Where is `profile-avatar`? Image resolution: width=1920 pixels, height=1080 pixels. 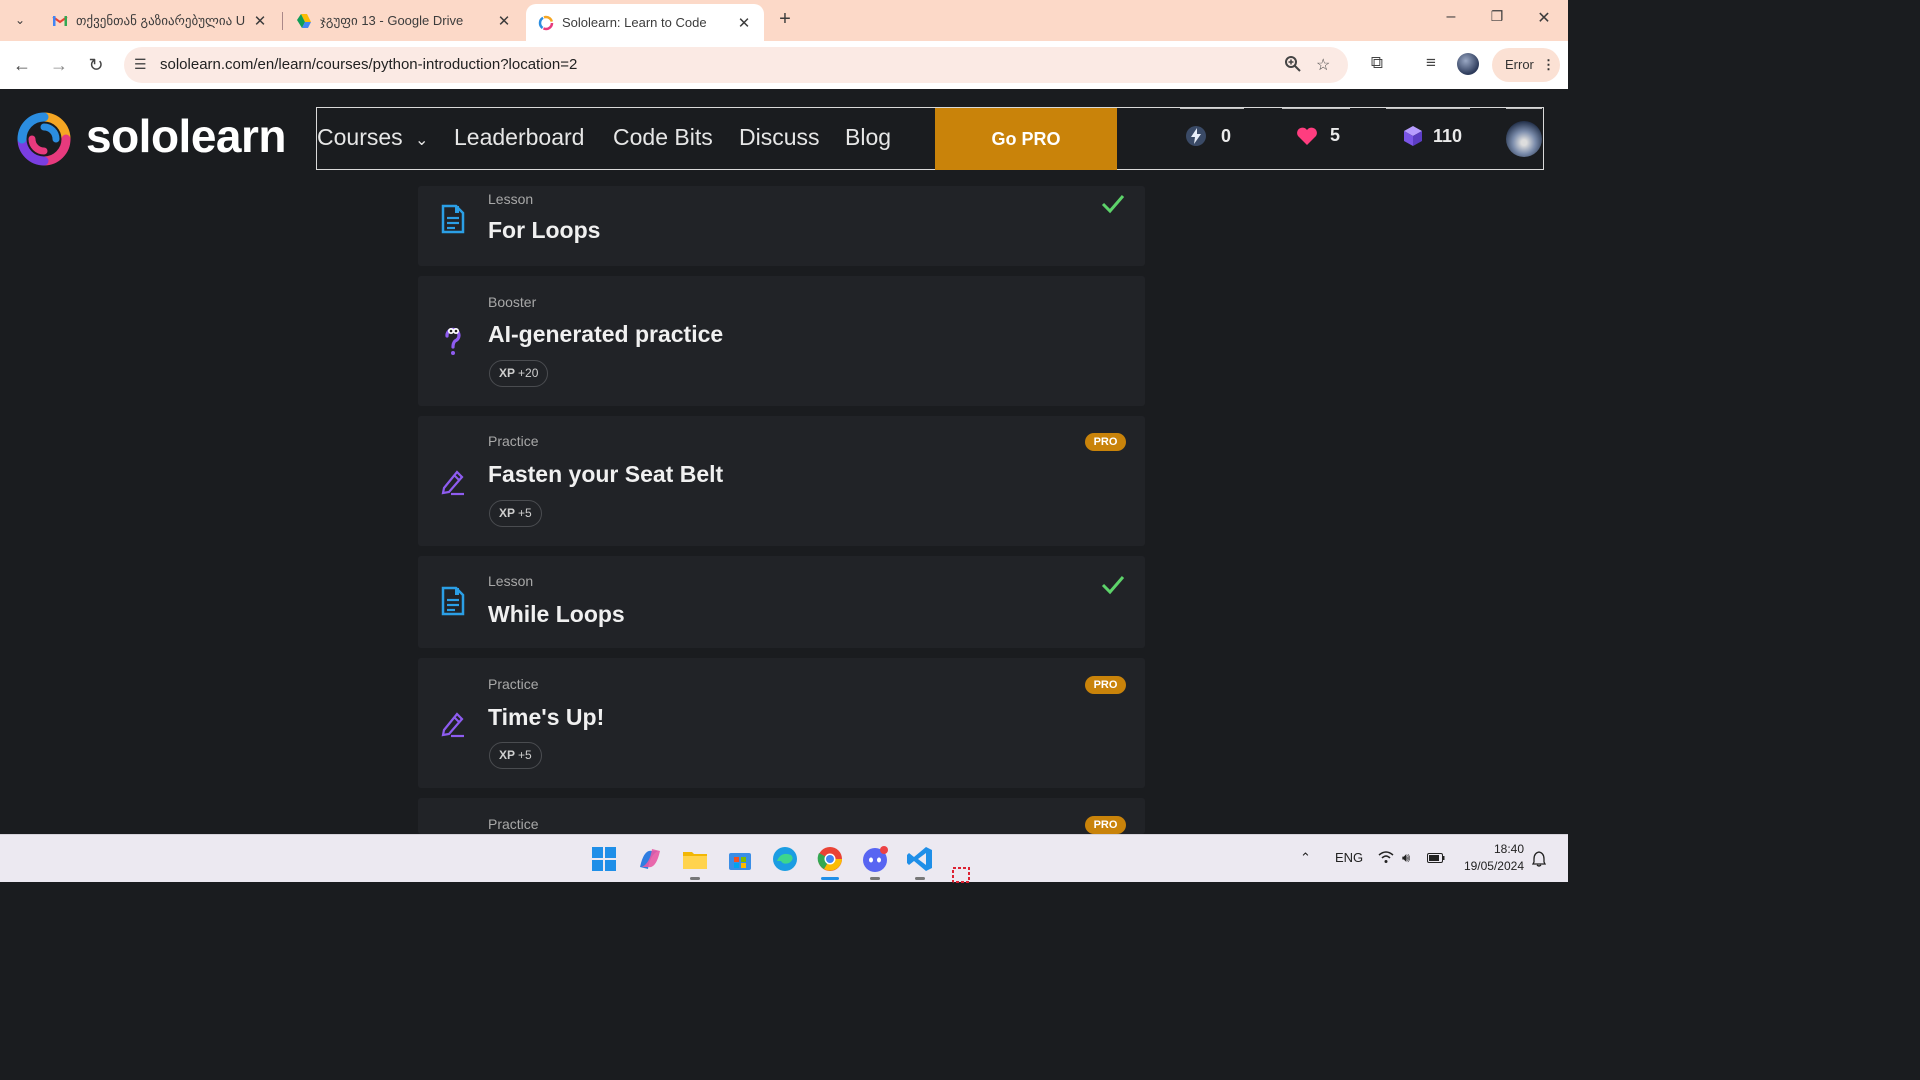 profile-avatar is located at coordinates (1468, 64).